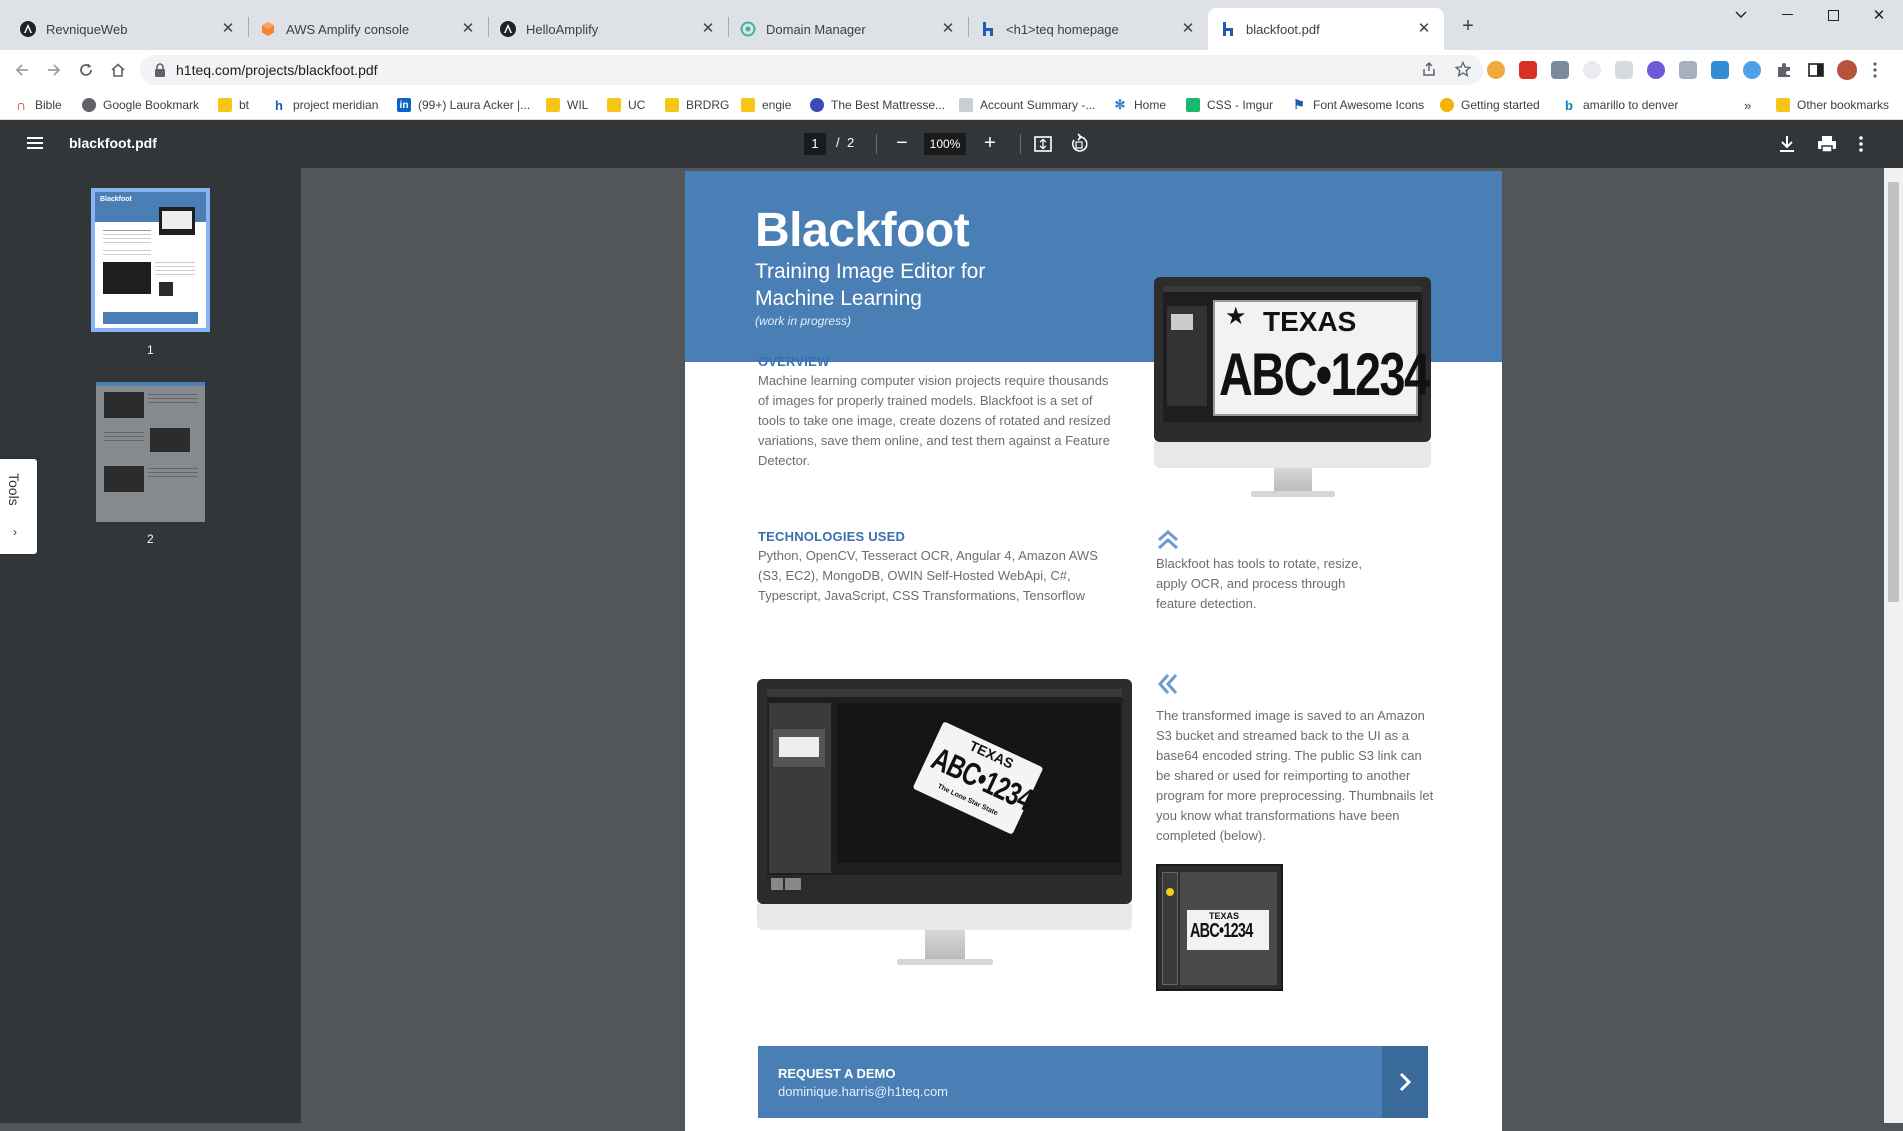  What do you see at coordinates (1877, 70) in the screenshot?
I see `chrome-menu-icon` at bounding box center [1877, 70].